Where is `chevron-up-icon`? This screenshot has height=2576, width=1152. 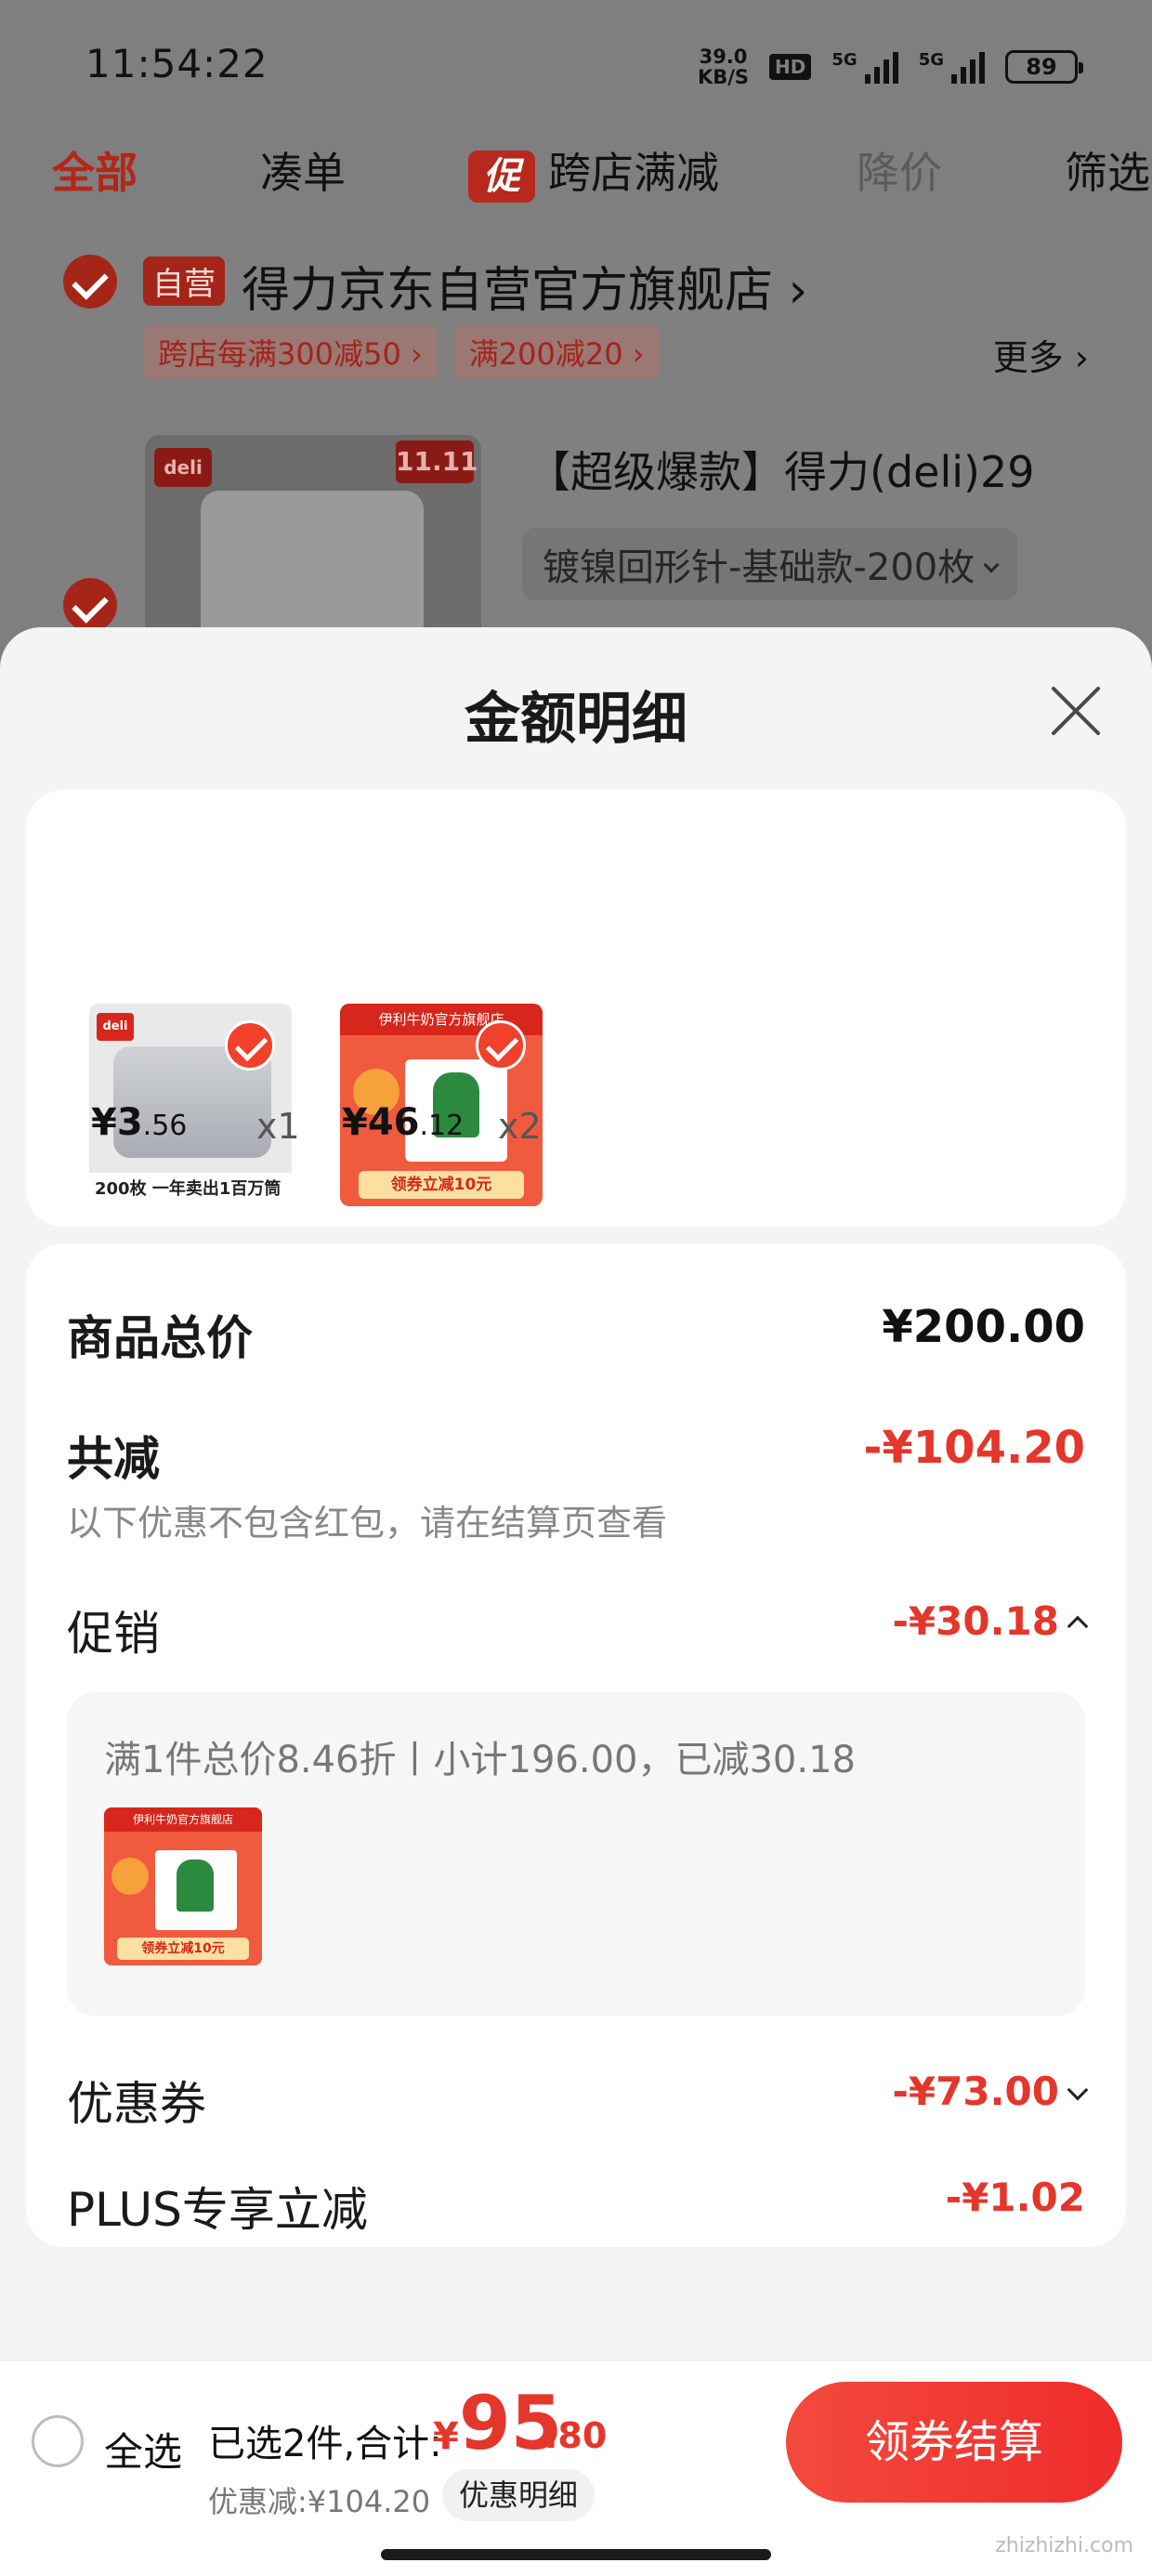
chevron-up-icon is located at coordinates (1078, 1625).